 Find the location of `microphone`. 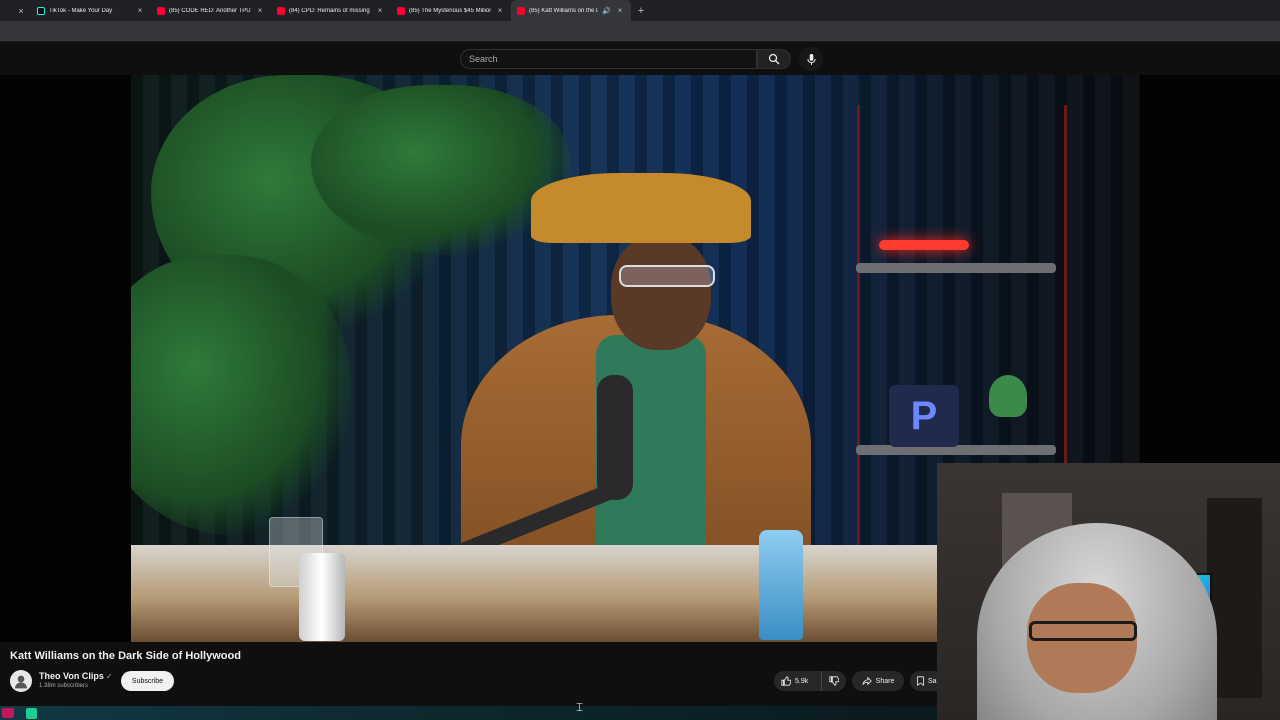

microphone is located at coordinates (615, 437).